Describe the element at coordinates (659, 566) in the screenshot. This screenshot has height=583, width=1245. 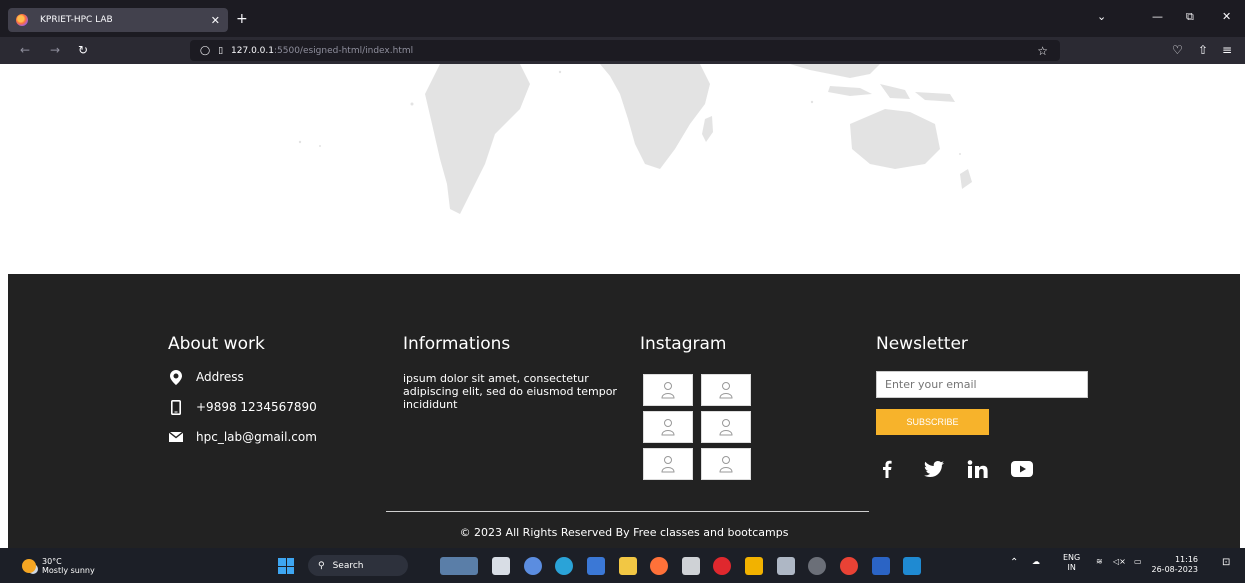
I see `firefox-taskbar-icon` at that location.